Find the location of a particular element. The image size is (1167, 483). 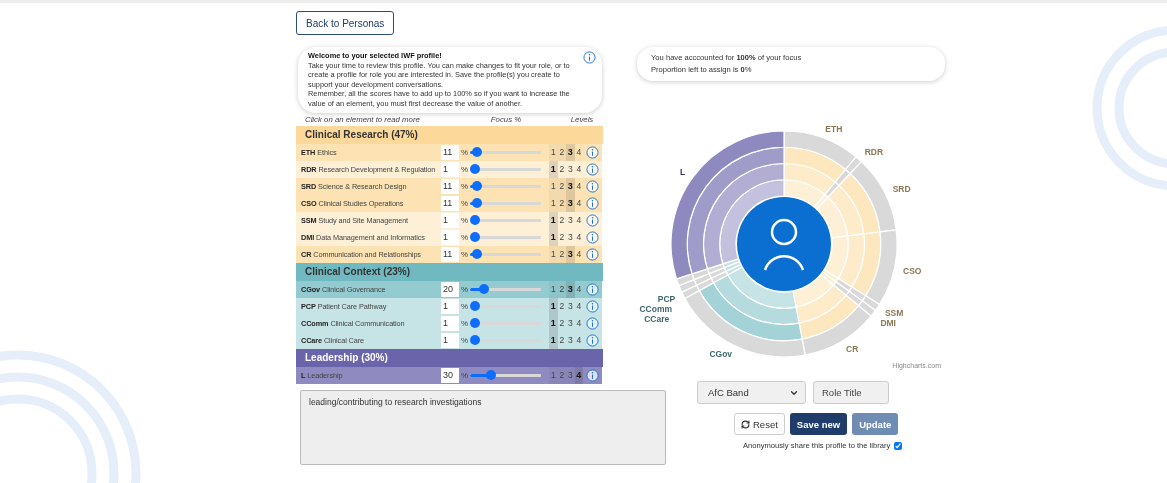

notes-field: leading/contributing to research investigations is located at coordinates (483, 427).